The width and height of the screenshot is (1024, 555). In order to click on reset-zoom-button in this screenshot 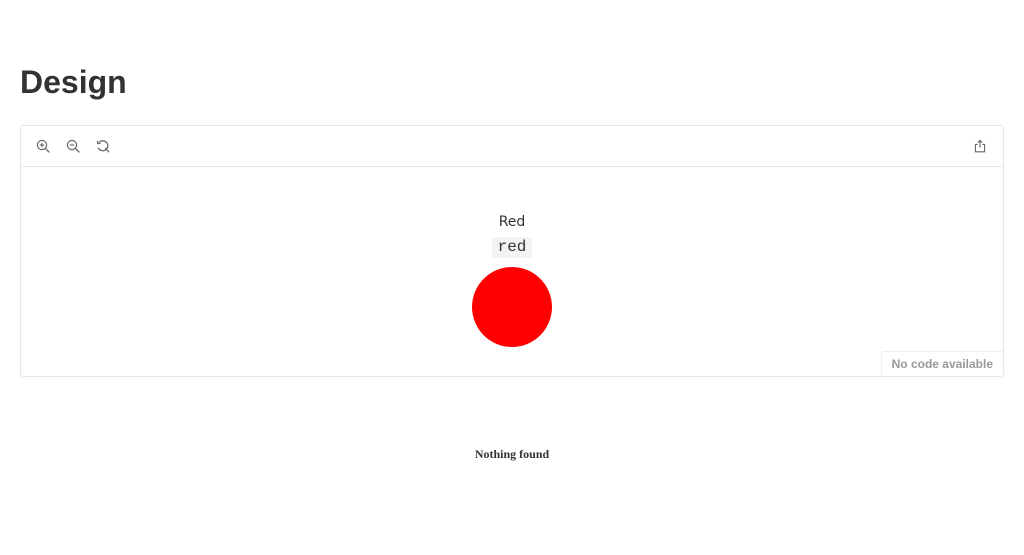, I will do `click(103, 146)`.